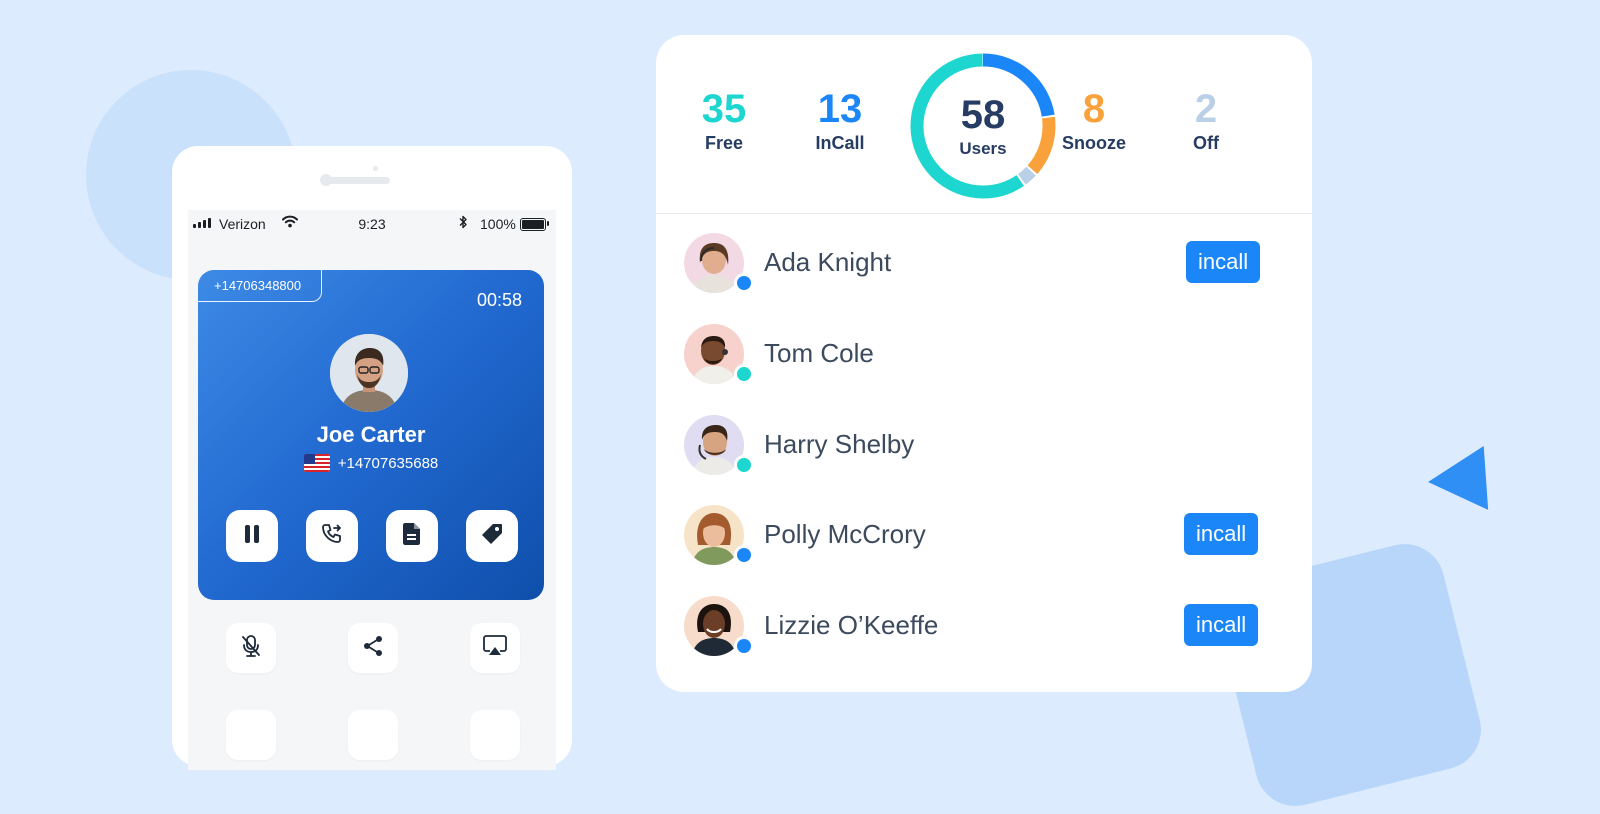  Describe the element at coordinates (984, 632) in the screenshot. I see `user-row: Lizzie O’Keeffe incall` at that location.